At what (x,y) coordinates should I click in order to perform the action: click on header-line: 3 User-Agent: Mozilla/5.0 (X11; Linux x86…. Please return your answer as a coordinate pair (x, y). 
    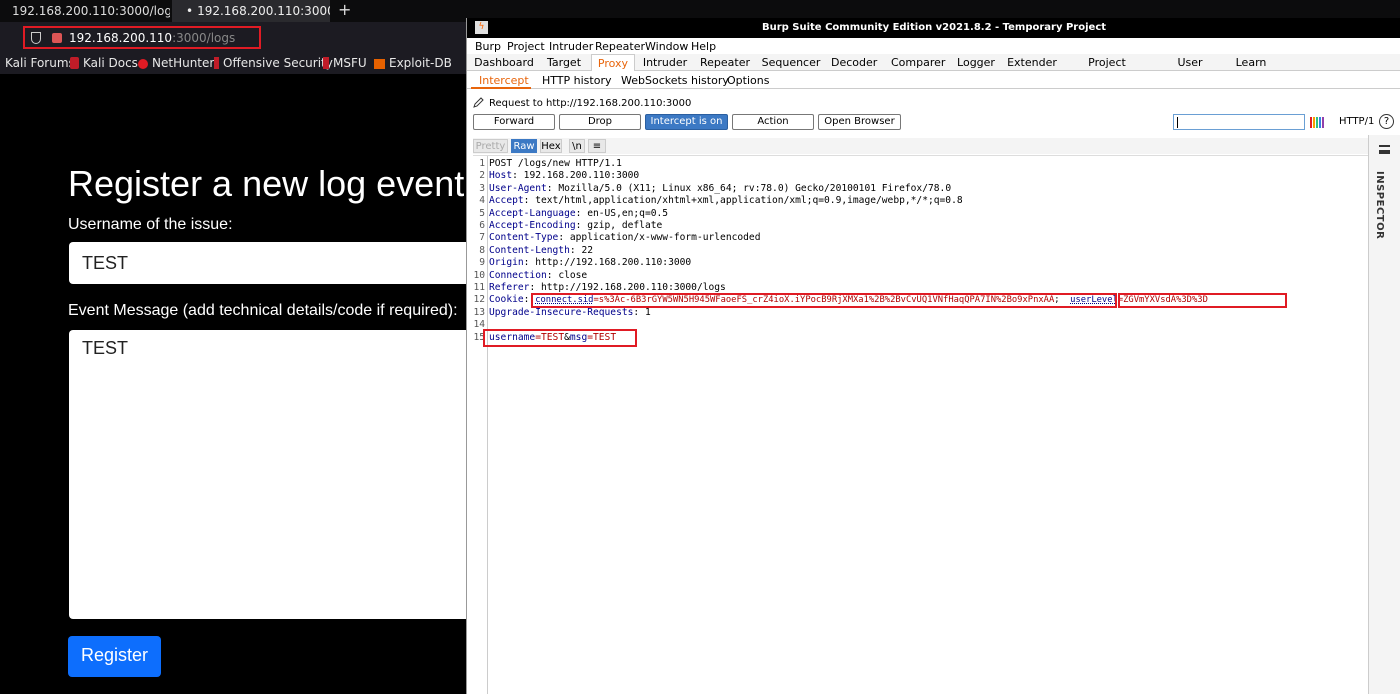
    Looking at the image, I should click on (715, 188).